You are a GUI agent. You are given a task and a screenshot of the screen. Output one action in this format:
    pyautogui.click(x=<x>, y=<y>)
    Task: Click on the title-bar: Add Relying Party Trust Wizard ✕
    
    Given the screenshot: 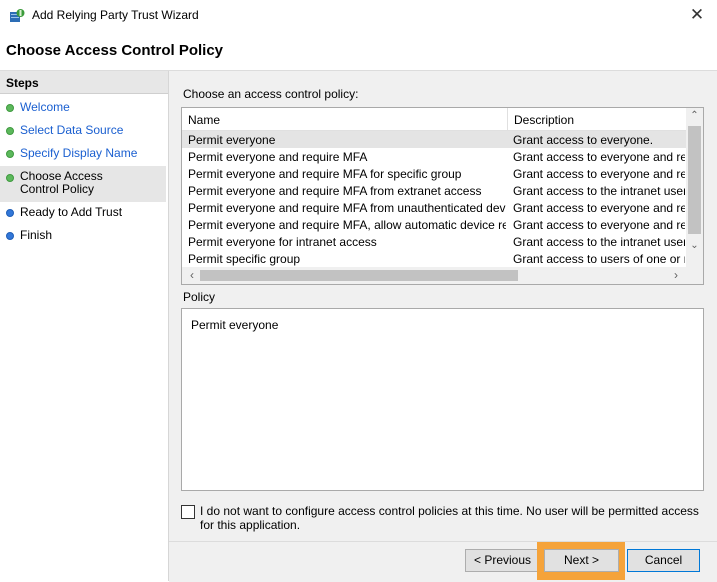 What is the action you would take?
    pyautogui.click(x=358, y=16)
    